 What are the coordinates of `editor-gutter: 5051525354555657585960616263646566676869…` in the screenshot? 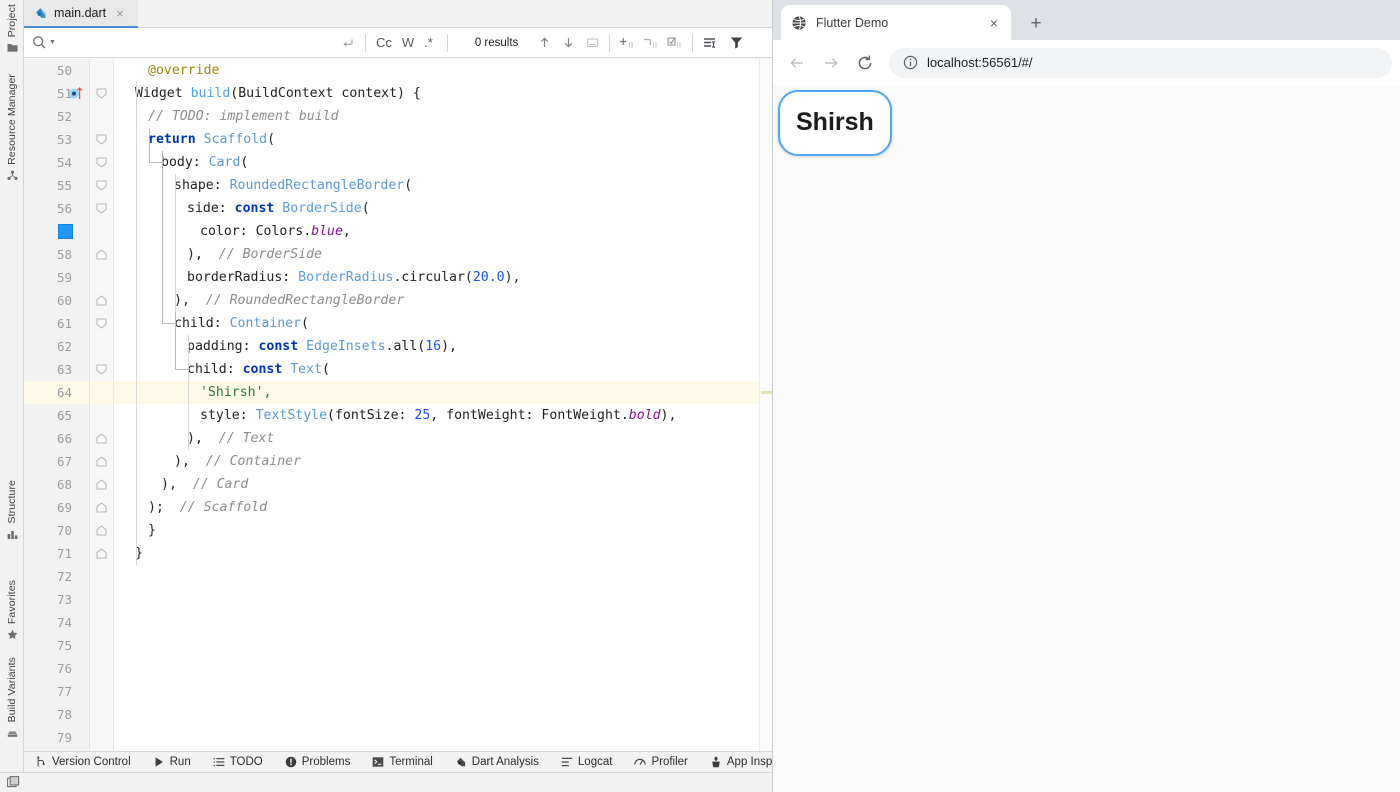 It's located at (57, 405).